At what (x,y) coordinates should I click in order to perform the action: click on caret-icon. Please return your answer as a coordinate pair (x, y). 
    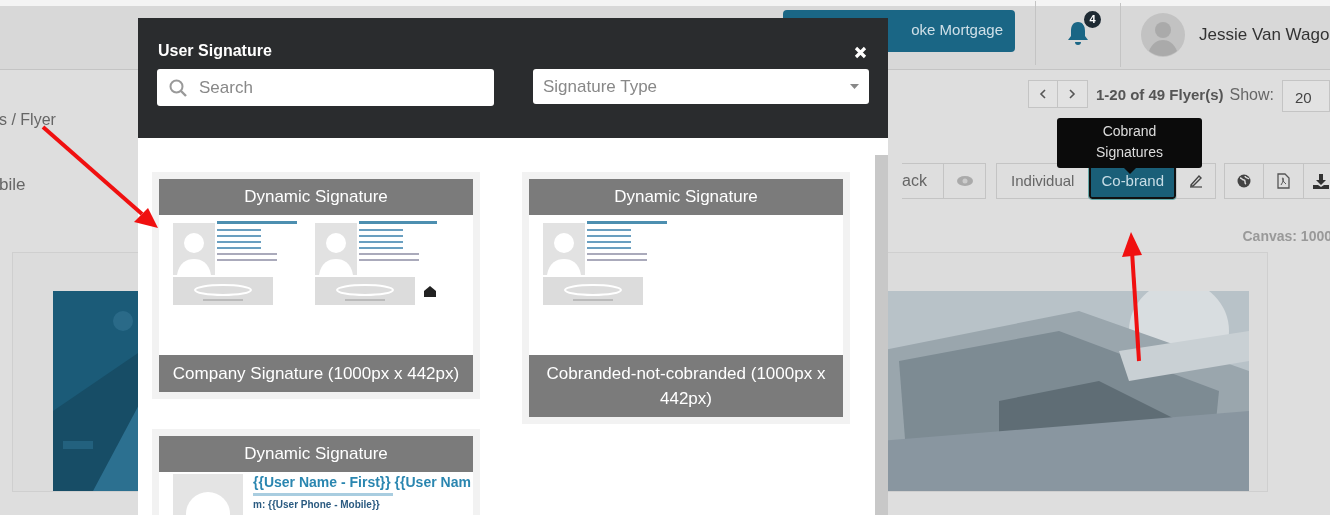
    Looking at the image, I should click on (854, 86).